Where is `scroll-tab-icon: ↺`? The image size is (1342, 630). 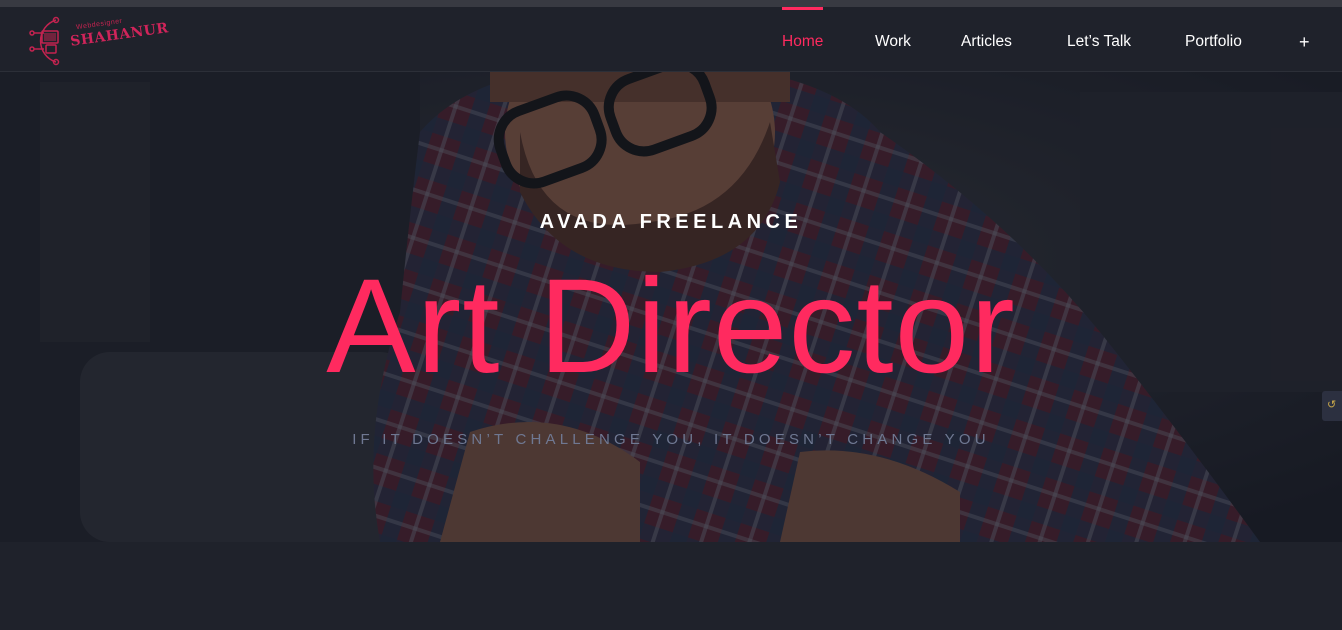
scroll-tab-icon: ↺ is located at coordinates (1332, 405).